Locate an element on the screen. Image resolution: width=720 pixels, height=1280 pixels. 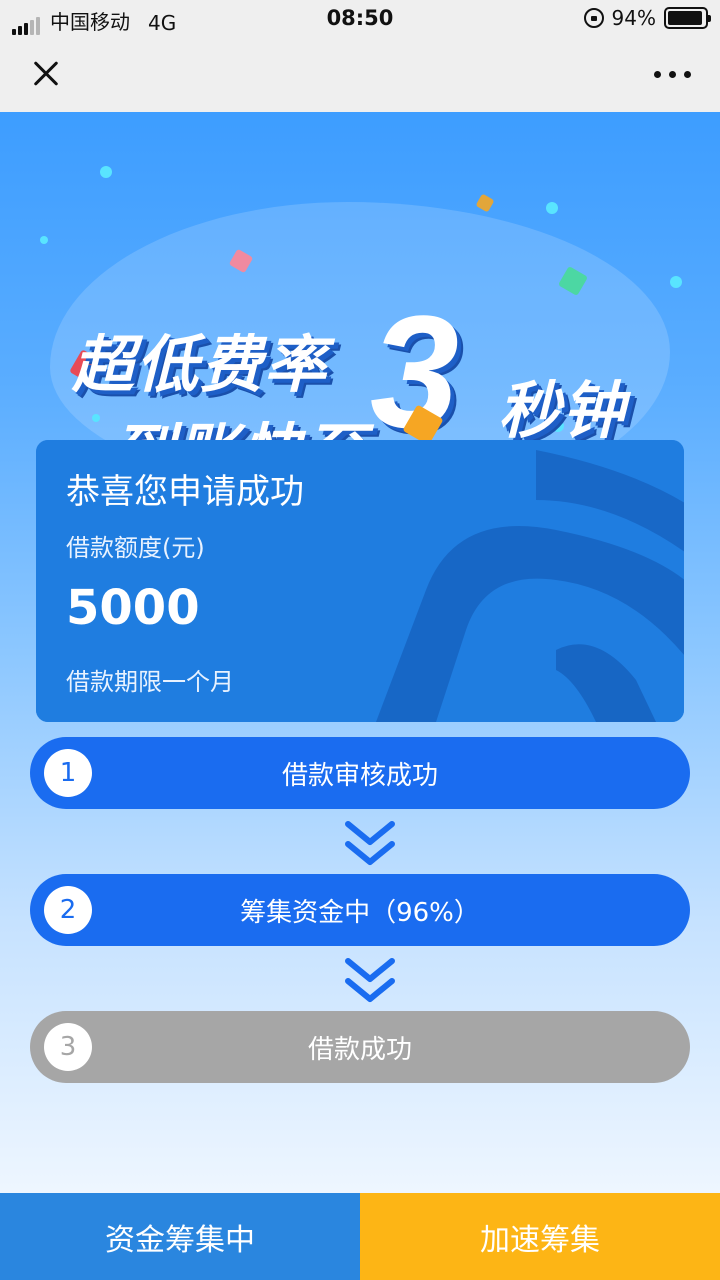
card-title: 恭喜您申请成功 is located at coordinates (185, 492).